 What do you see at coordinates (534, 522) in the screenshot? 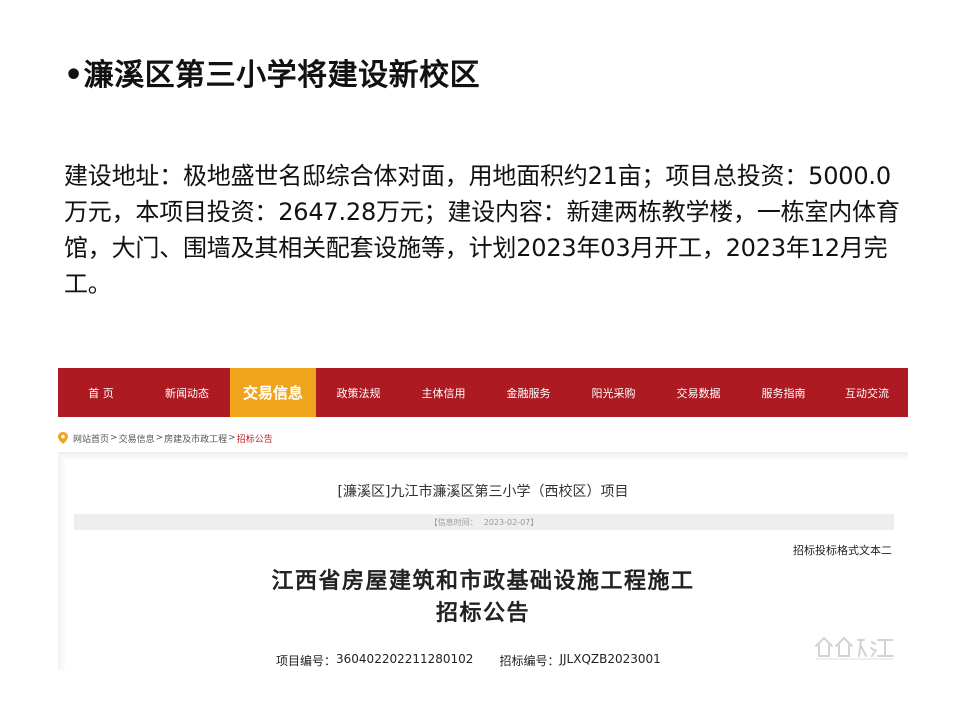
I see `info-time-end: 】` at bounding box center [534, 522].